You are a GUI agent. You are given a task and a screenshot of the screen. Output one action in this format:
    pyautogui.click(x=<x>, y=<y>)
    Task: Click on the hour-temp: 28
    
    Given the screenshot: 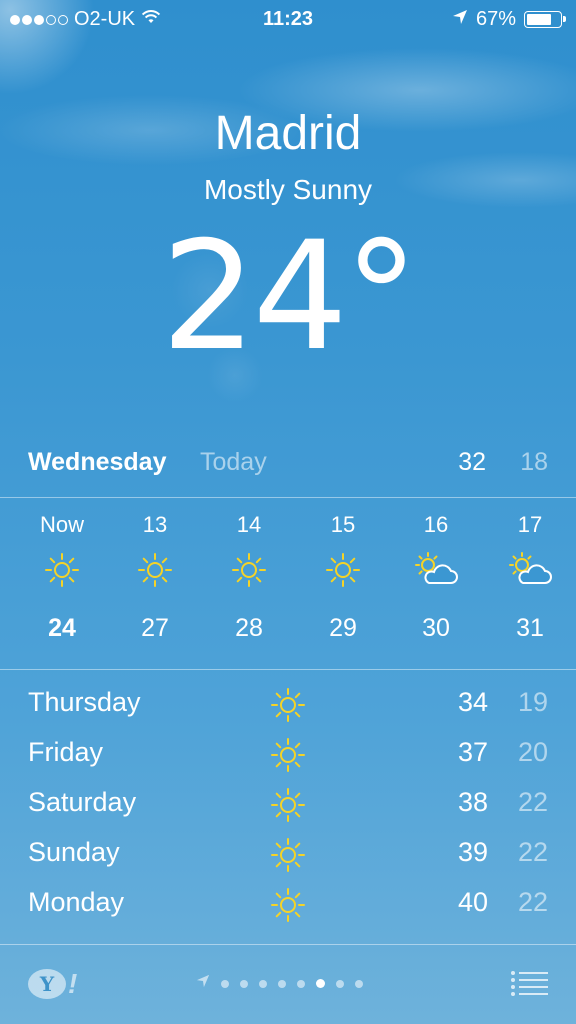 What is the action you would take?
    pyautogui.click(x=249, y=628)
    